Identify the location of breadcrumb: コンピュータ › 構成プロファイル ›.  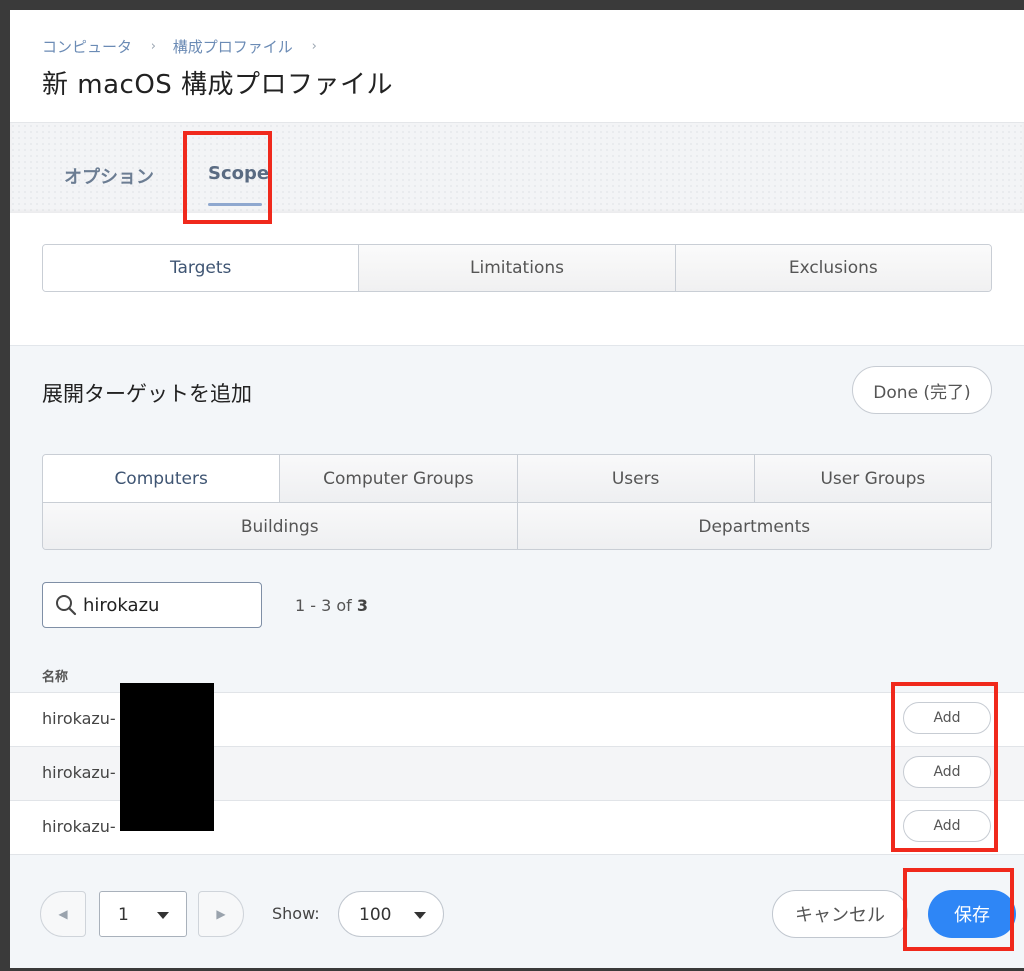
(185, 46).